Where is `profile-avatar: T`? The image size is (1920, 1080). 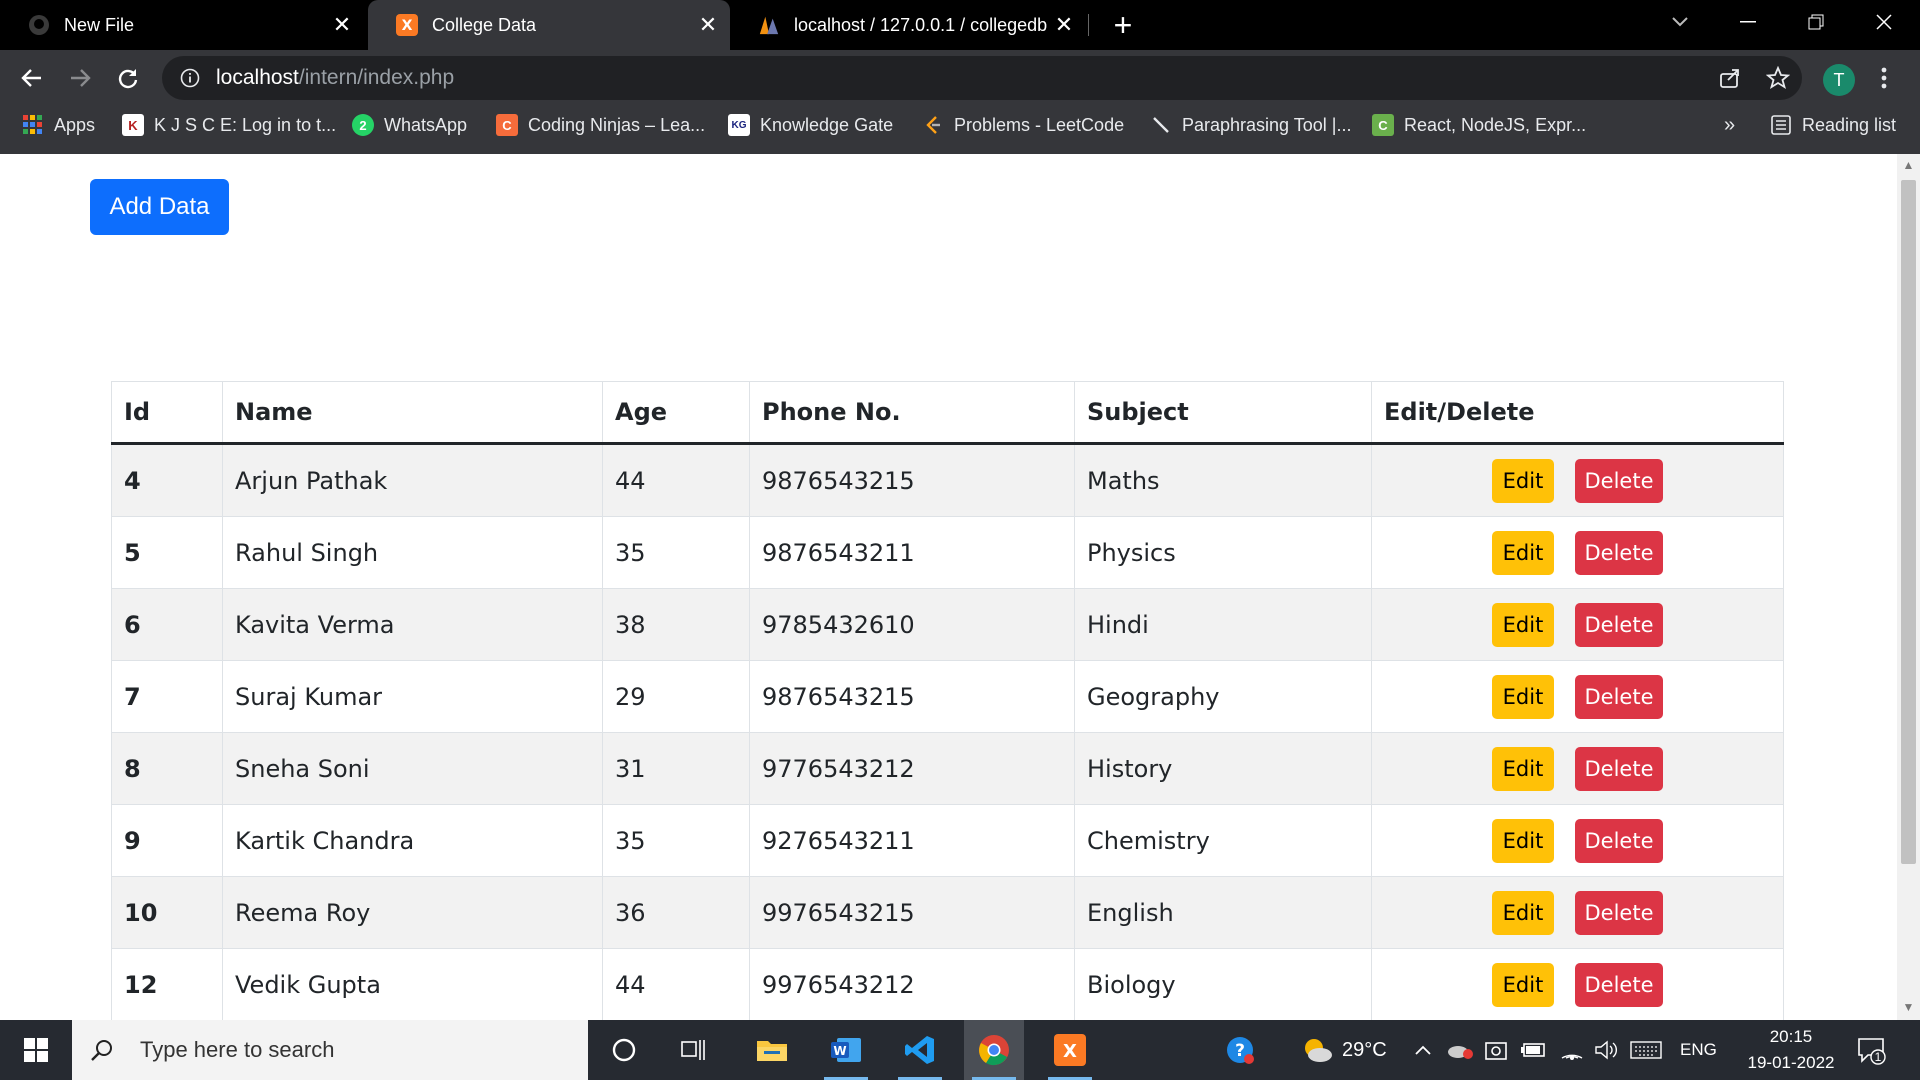 profile-avatar: T is located at coordinates (1839, 80).